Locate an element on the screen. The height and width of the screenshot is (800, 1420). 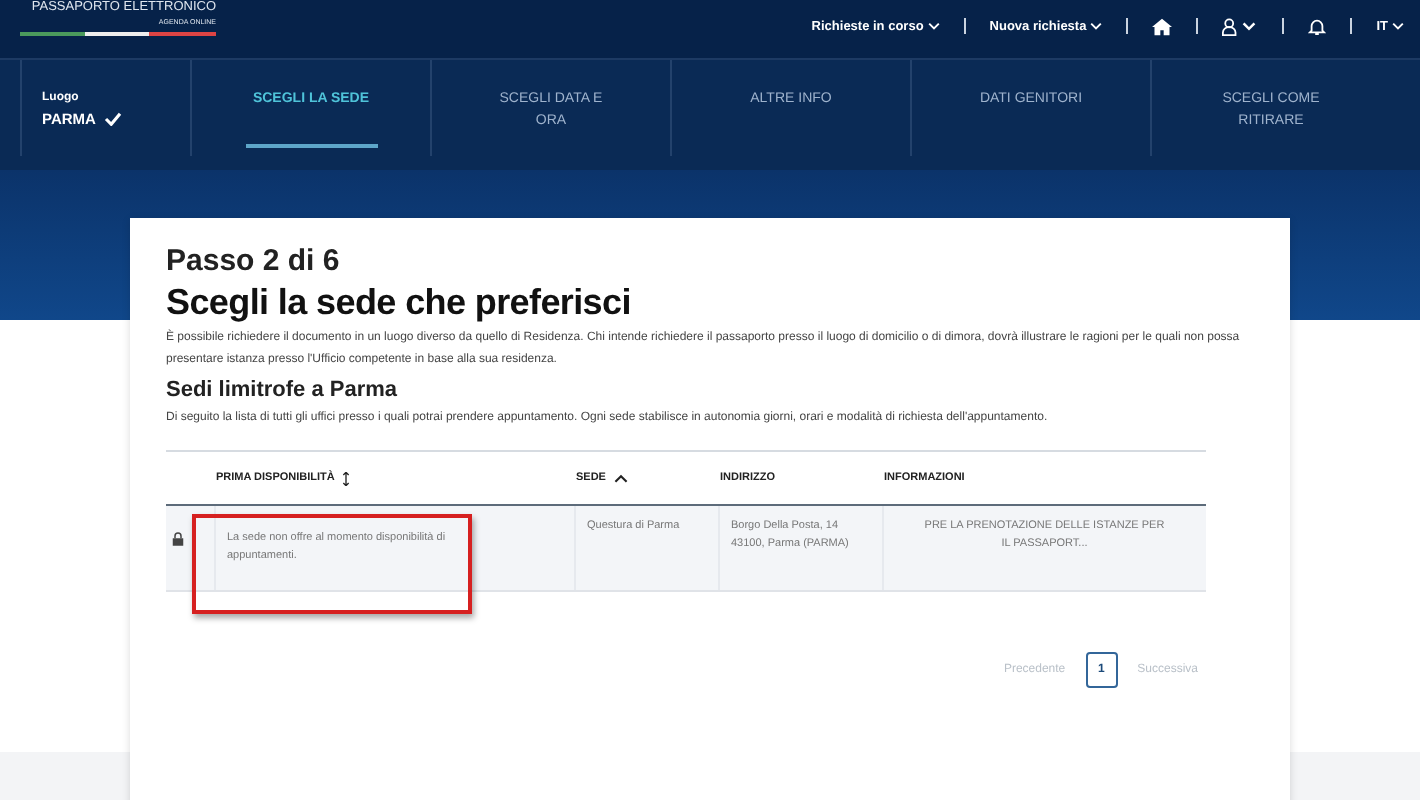
sort-ascending-icon is located at coordinates (620, 478).